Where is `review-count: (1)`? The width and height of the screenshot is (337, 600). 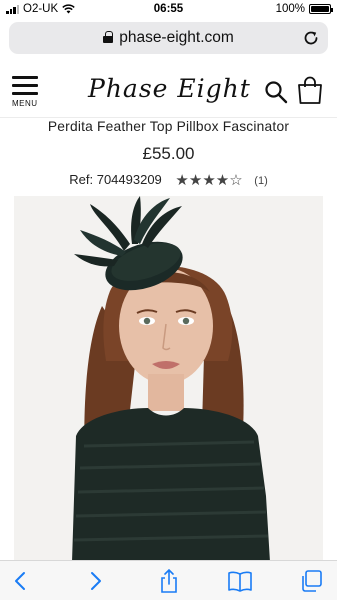
review-count: (1) is located at coordinates (260, 181).